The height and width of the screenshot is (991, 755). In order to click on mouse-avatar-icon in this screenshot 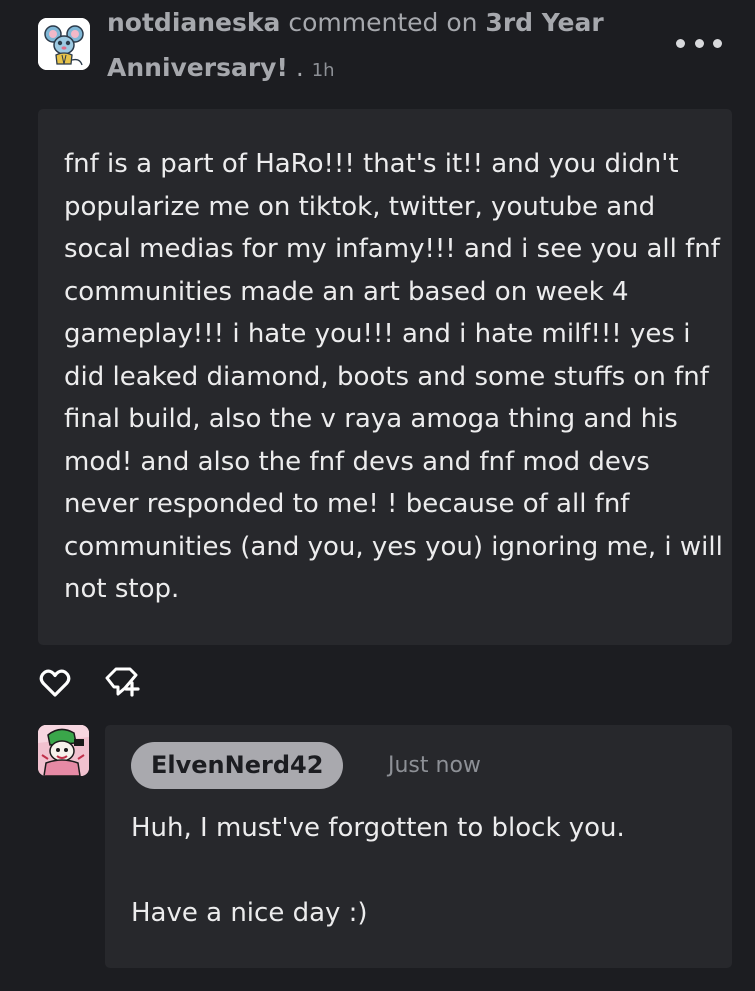, I will do `click(64, 44)`.